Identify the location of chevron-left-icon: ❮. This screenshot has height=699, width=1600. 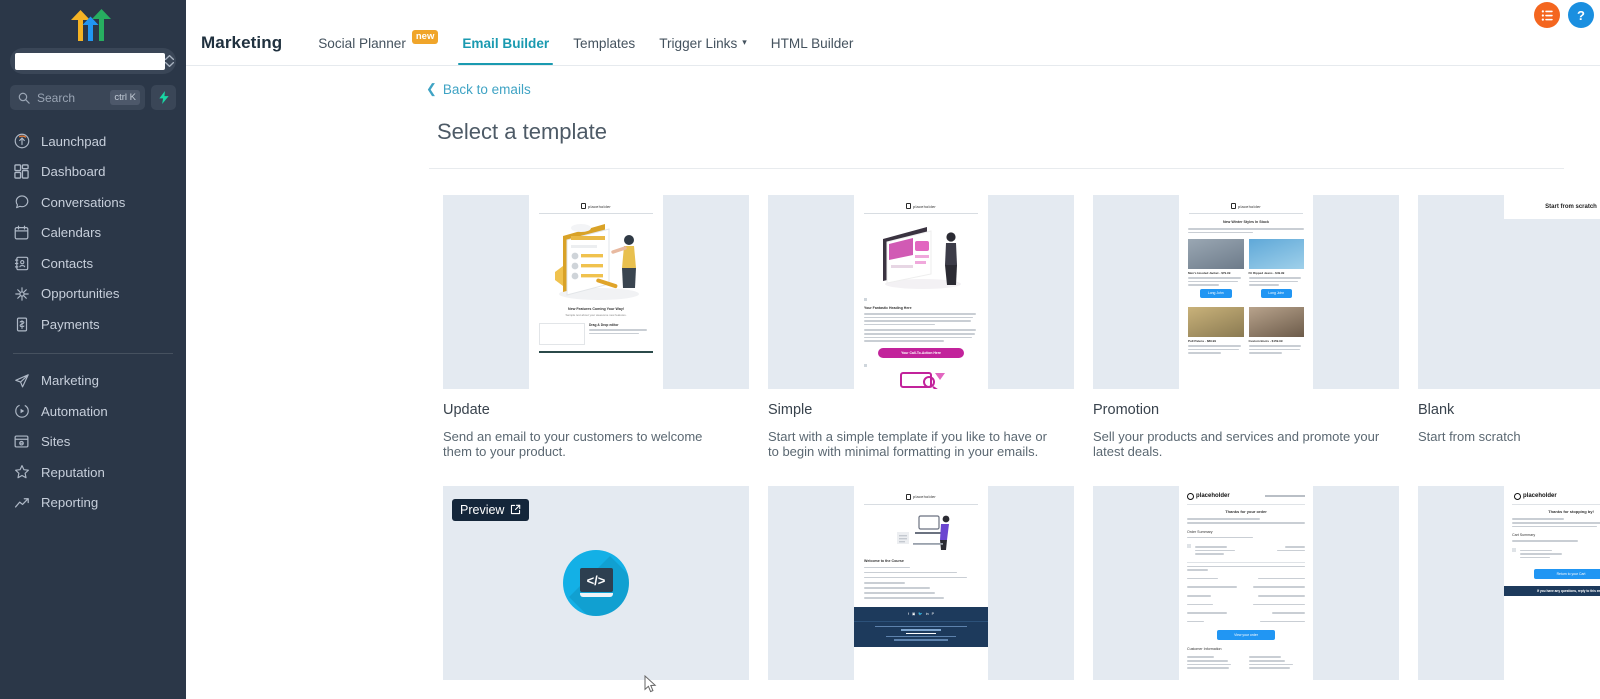
(431, 88).